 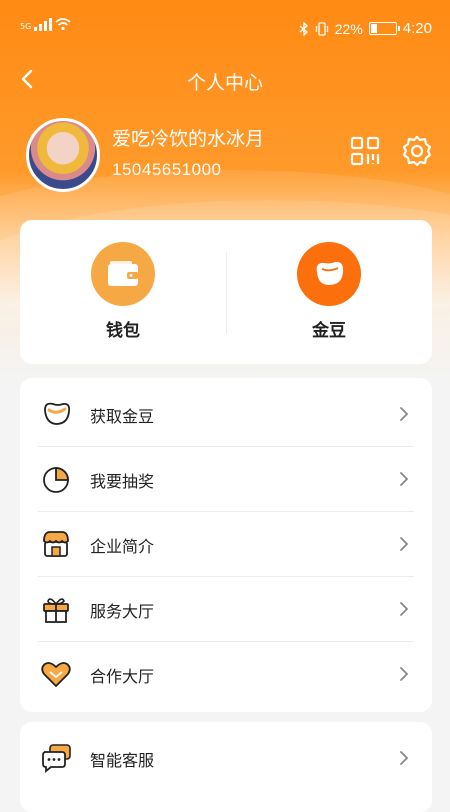 I want to click on wifi-icon, so click(x=63, y=24).